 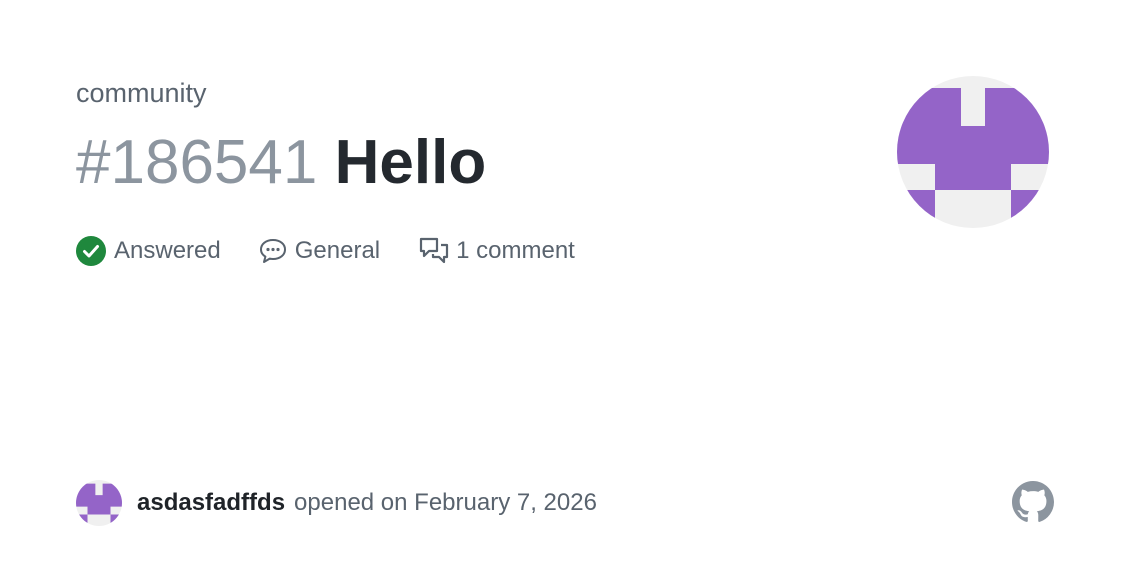 I want to click on discussion-title: #186541 Hello, so click(x=281, y=163).